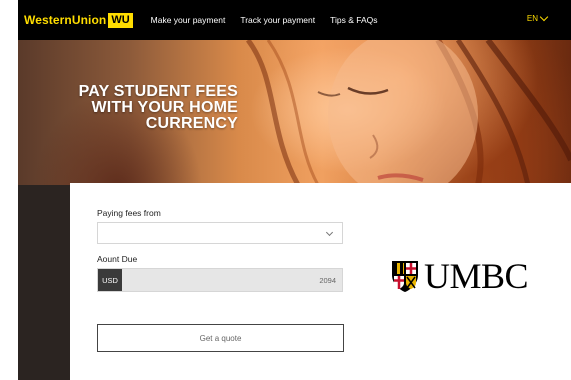 Image resolution: width=571 pixels, height=380 pixels. I want to click on amount-due-field: USD 2094, so click(220, 280).